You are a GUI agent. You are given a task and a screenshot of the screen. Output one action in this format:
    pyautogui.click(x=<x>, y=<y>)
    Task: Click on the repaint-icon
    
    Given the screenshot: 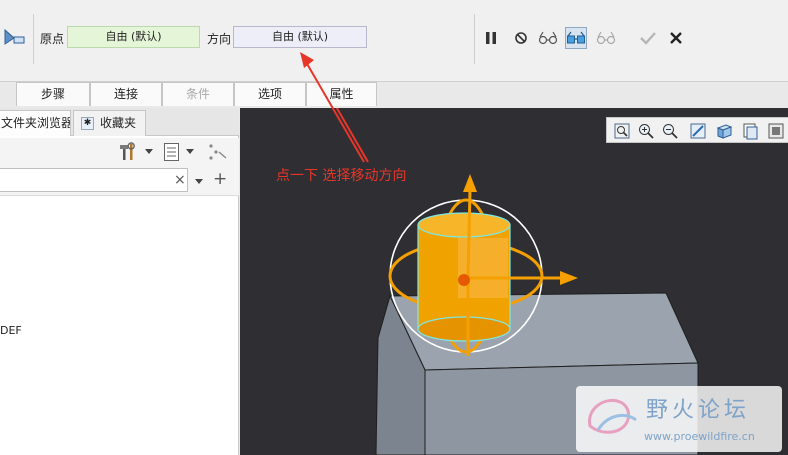 What is the action you would take?
    pyautogui.click(x=698, y=131)
    